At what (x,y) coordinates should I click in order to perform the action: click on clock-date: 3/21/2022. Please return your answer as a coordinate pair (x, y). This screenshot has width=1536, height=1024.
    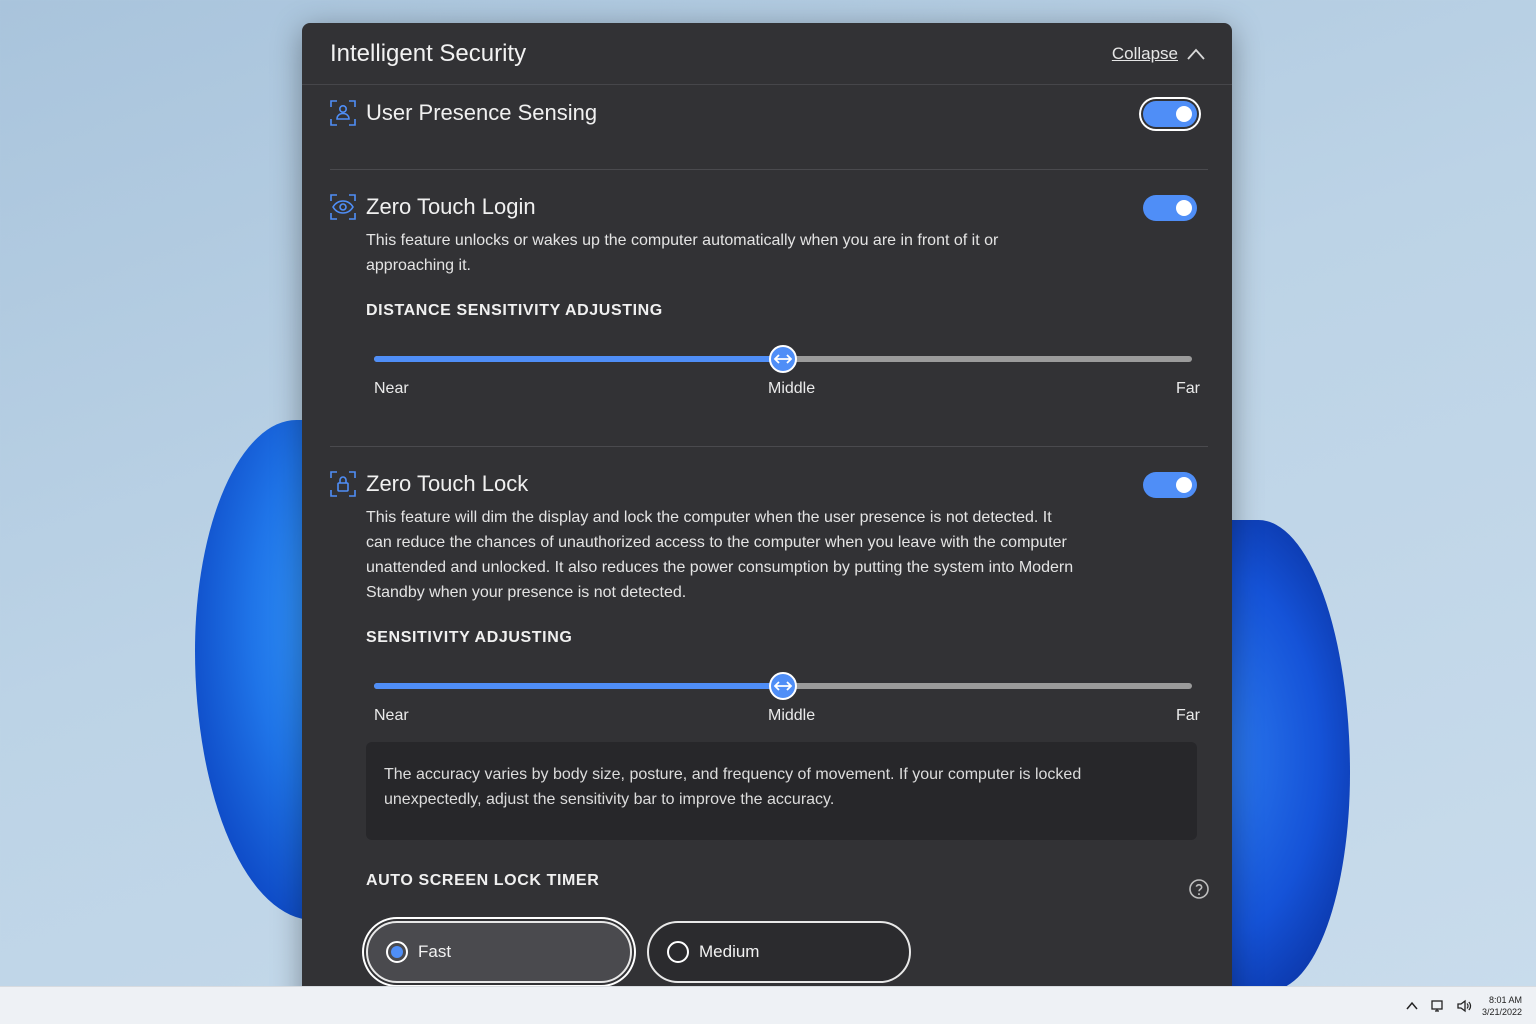
    Looking at the image, I should click on (1501, 1012).